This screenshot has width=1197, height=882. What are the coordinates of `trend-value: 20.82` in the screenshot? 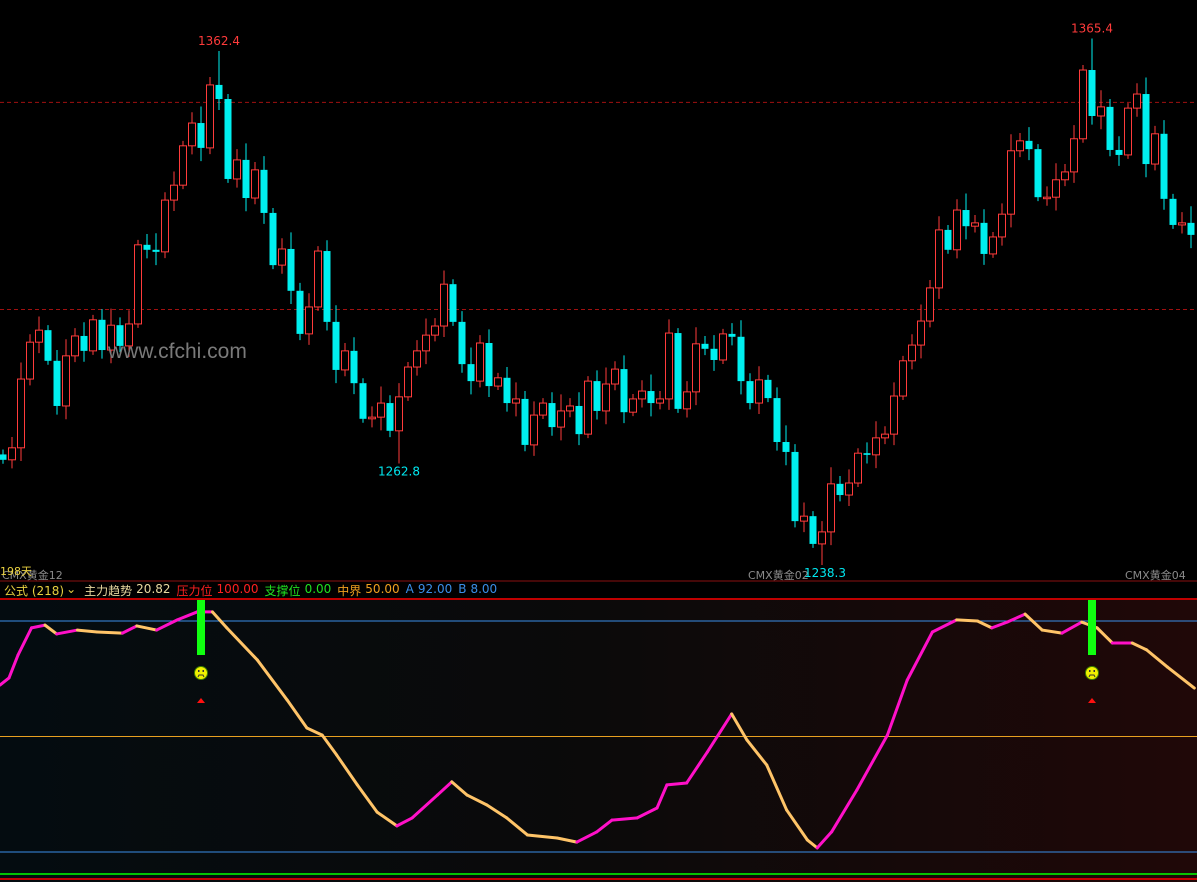 It's located at (153, 589).